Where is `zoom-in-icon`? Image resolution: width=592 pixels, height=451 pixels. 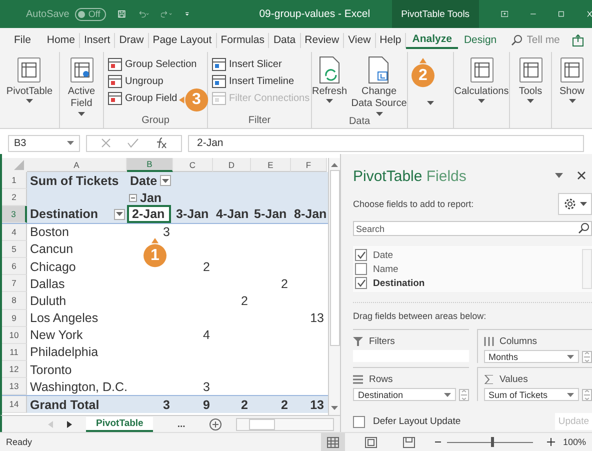 zoom-in-icon is located at coordinates (550, 442).